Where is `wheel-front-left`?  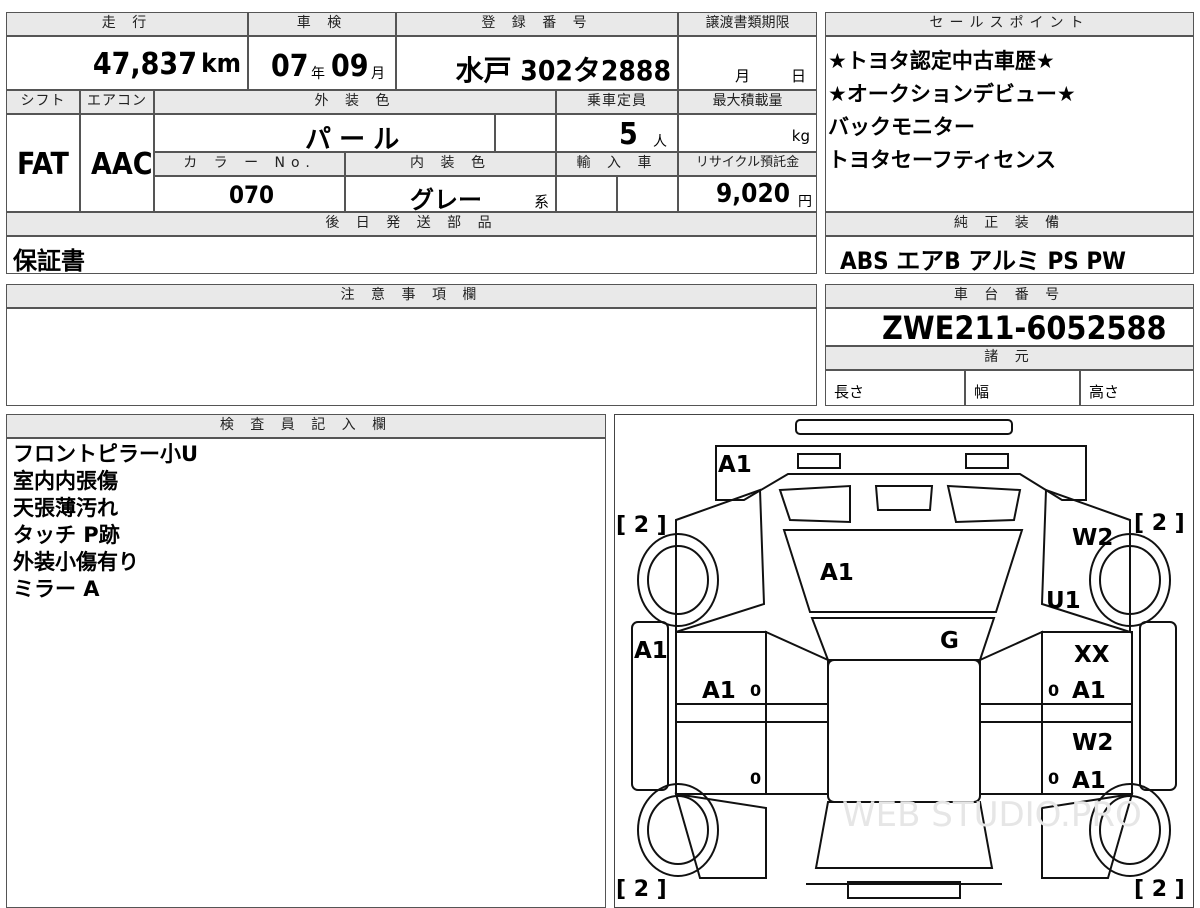
wheel-front-left is located at coordinates (678, 580).